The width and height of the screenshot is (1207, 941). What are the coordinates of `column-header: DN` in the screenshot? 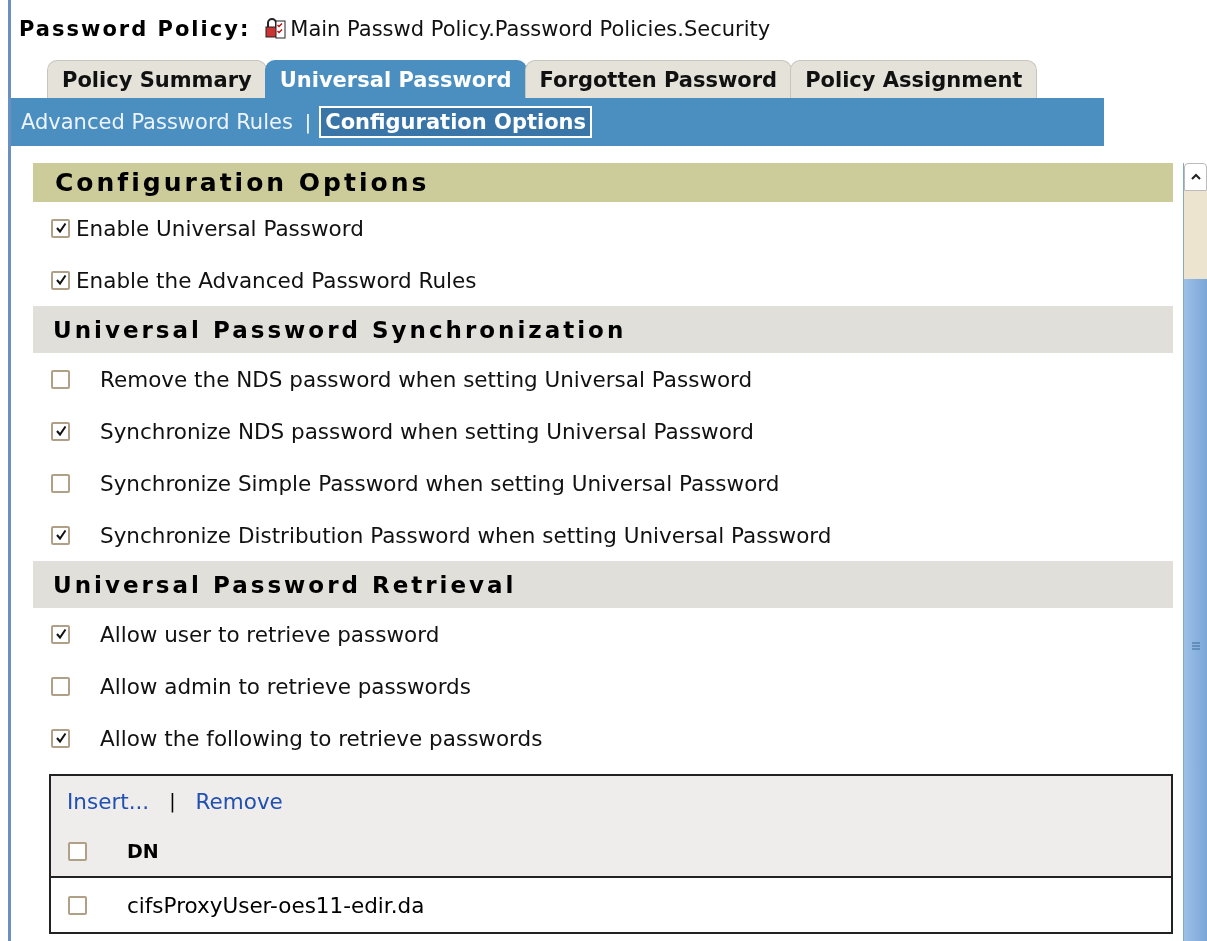 It's located at (143, 851).